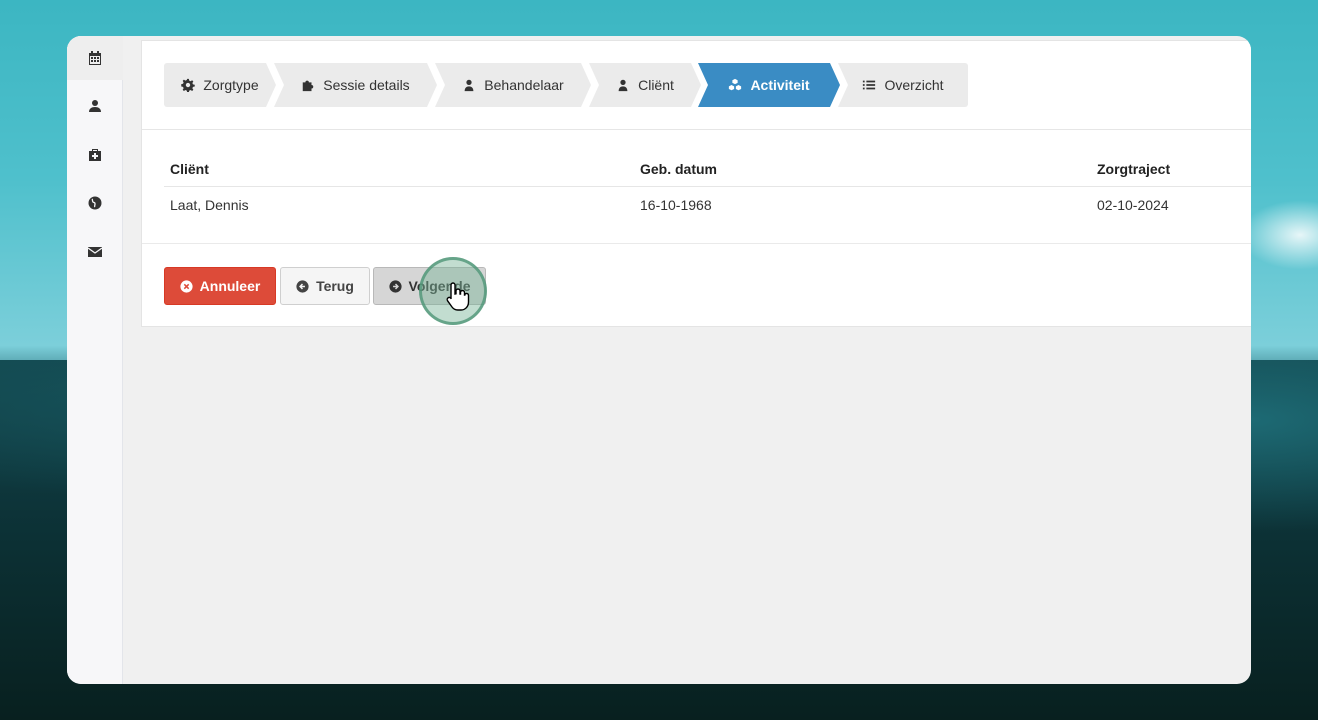 Image resolution: width=1318 pixels, height=720 pixels. Describe the element at coordinates (458, 296) in the screenshot. I see `hand-cursor-icon` at that location.